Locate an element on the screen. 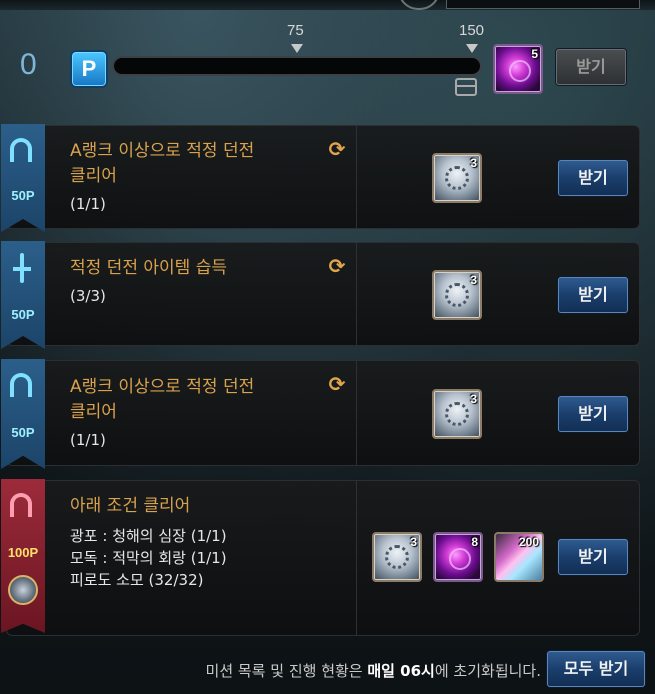 Image resolution: width=655 pixels, height=694 pixels. mission-progress: (3/3) is located at coordinates (88, 296).